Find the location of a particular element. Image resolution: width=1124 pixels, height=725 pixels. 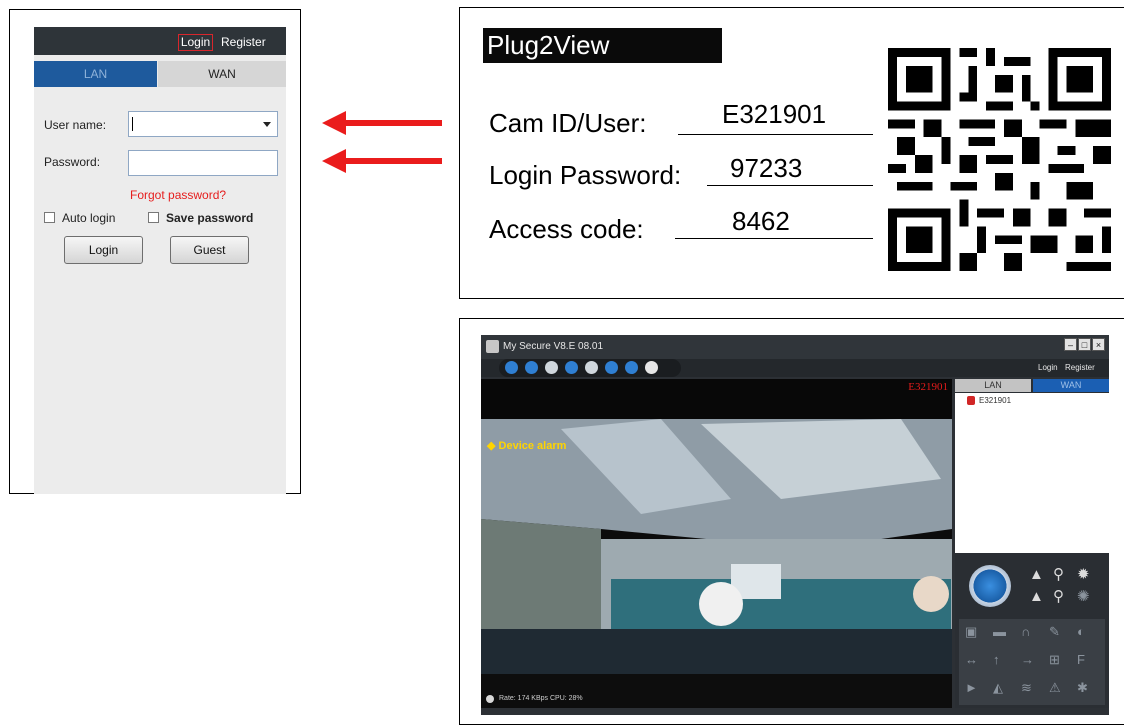

vertical-icon: ↑ is located at coordinates (996, 660).